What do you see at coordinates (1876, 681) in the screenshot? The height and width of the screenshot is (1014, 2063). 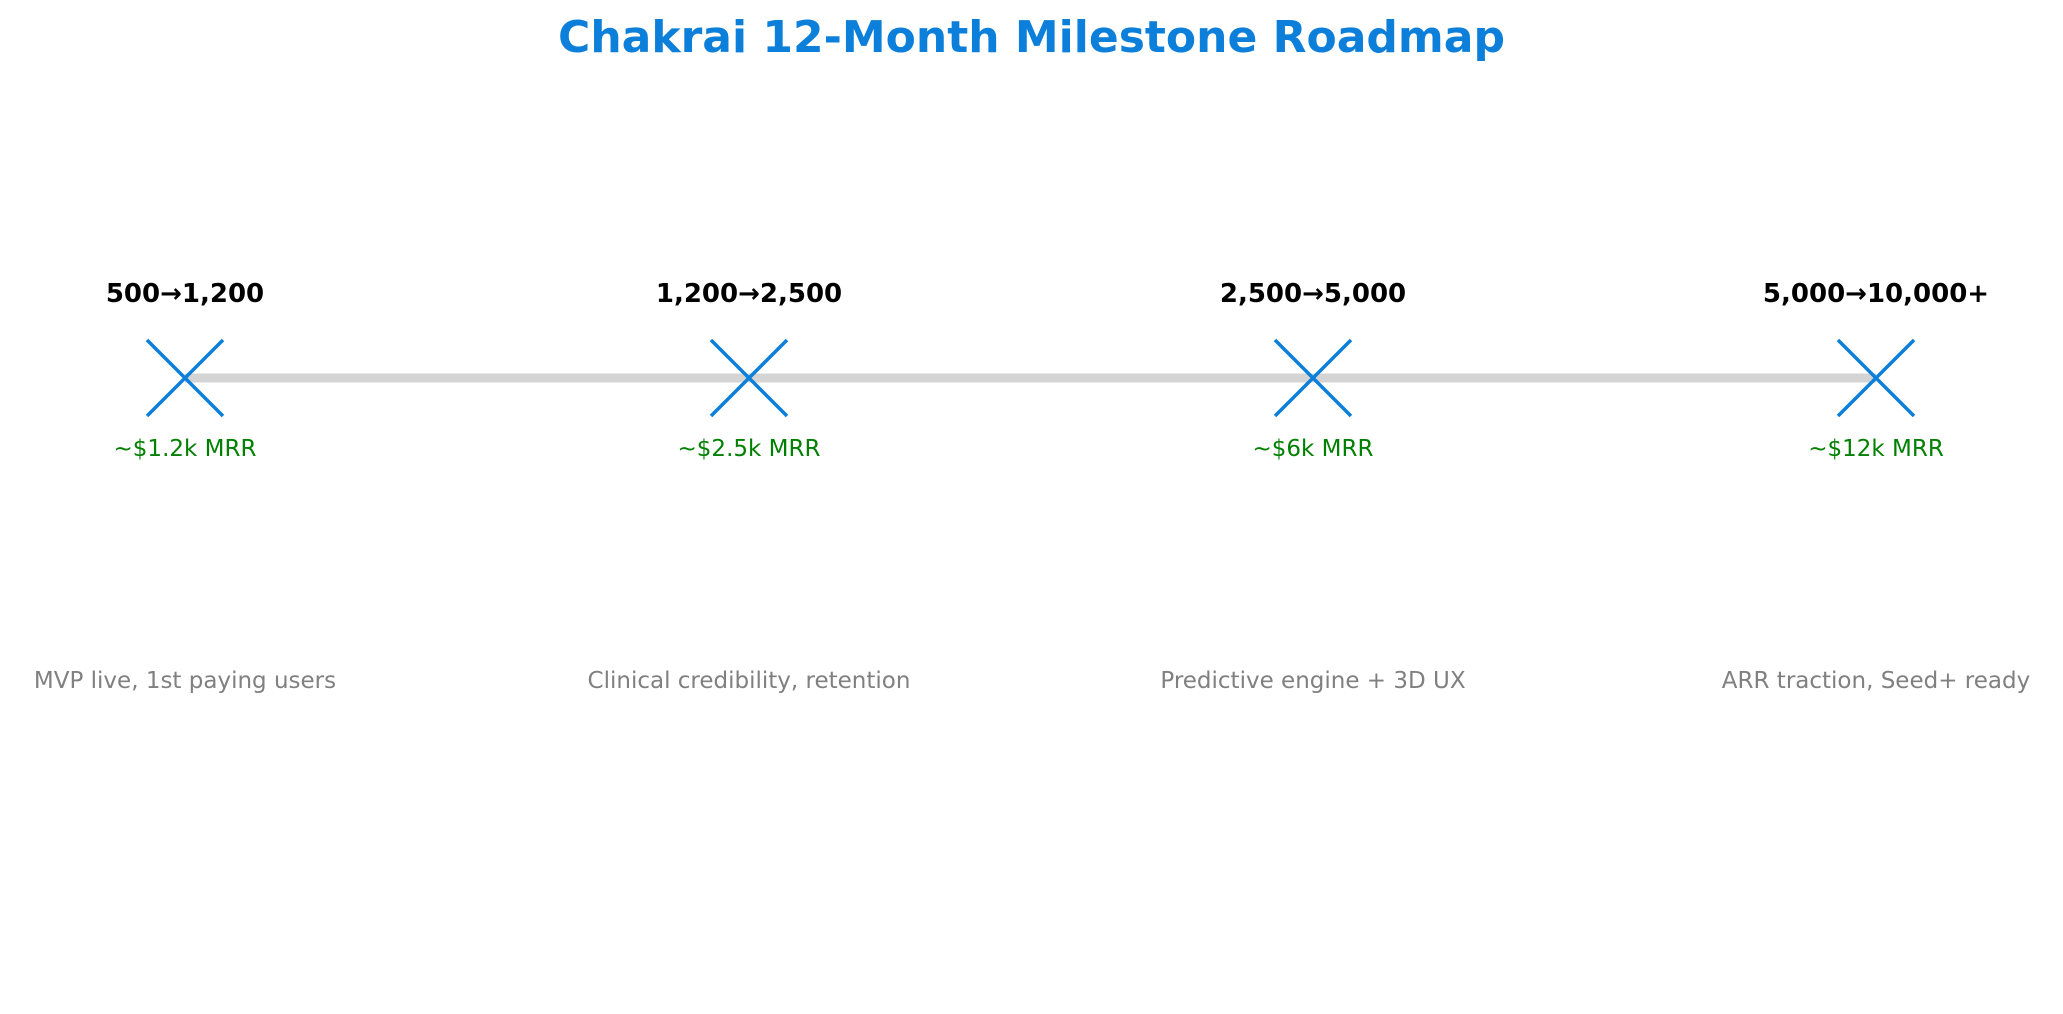 I see `milestone-goal-label: ARR traction, Seed+ ready` at bounding box center [1876, 681].